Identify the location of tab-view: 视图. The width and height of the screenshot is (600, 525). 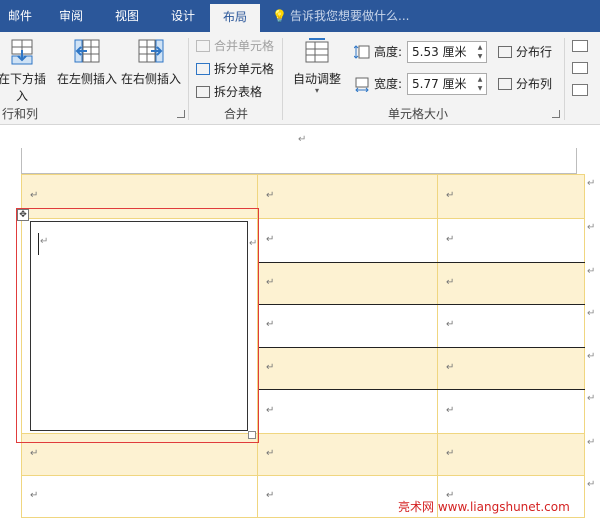
(127, 16).